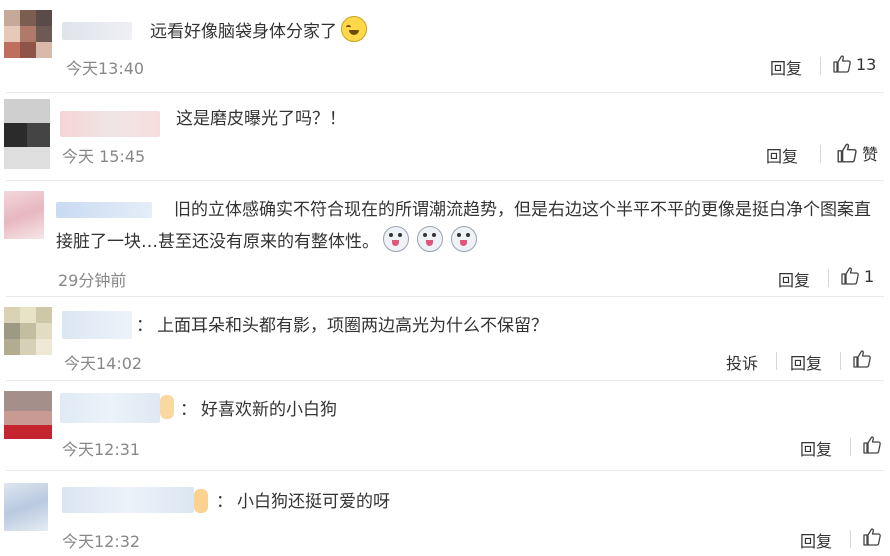  What do you see at coordinates (101, 541) in the screenshot?
I see `comment-time: 今天12:32` at bounding box center [101, 541].